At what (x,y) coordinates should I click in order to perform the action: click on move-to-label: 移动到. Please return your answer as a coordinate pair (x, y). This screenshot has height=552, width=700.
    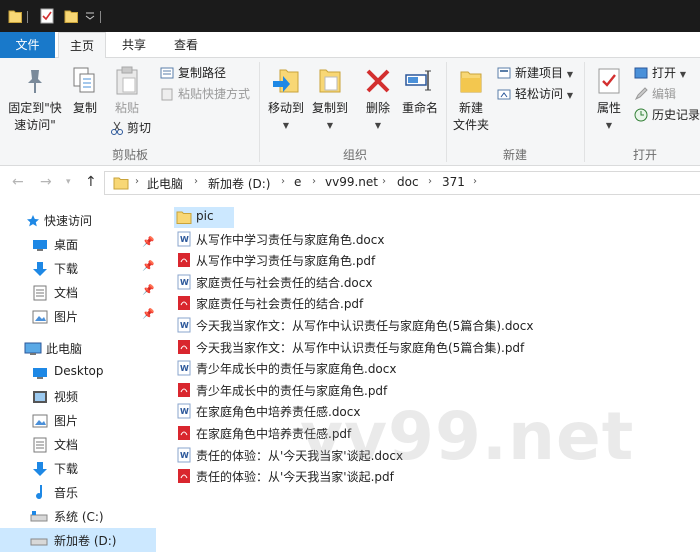
    Looking at the image, I should click on (285, 108).